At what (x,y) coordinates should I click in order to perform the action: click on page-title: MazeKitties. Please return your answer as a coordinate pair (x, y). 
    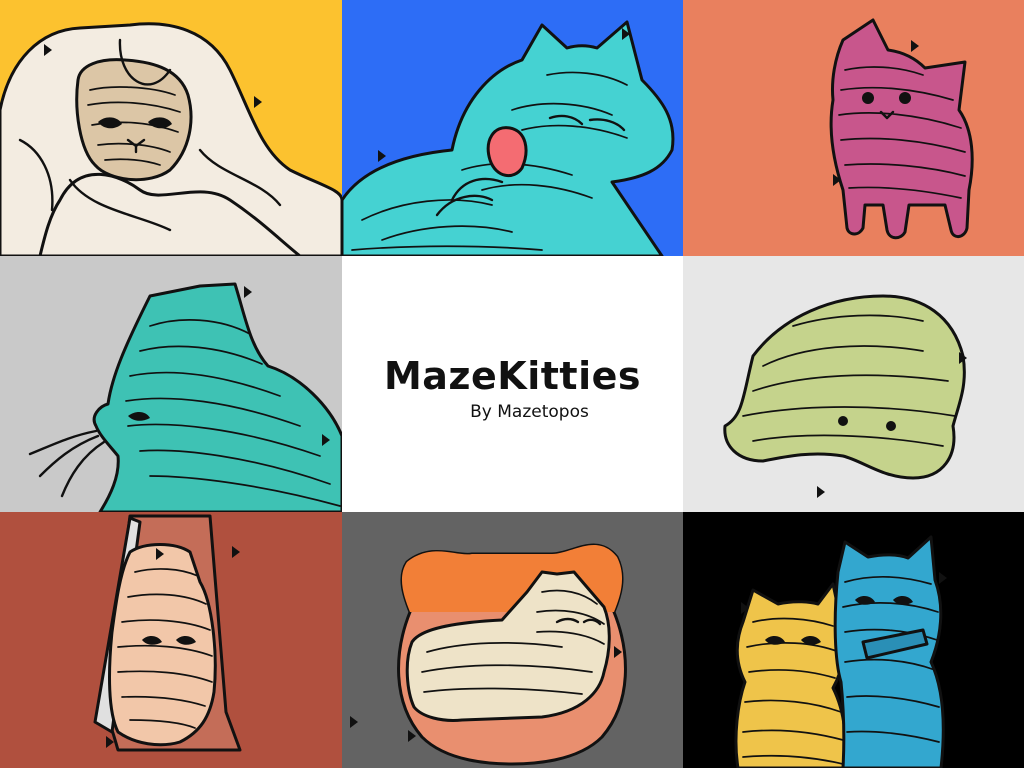
    Looking at the image, I should click on (512, 376).